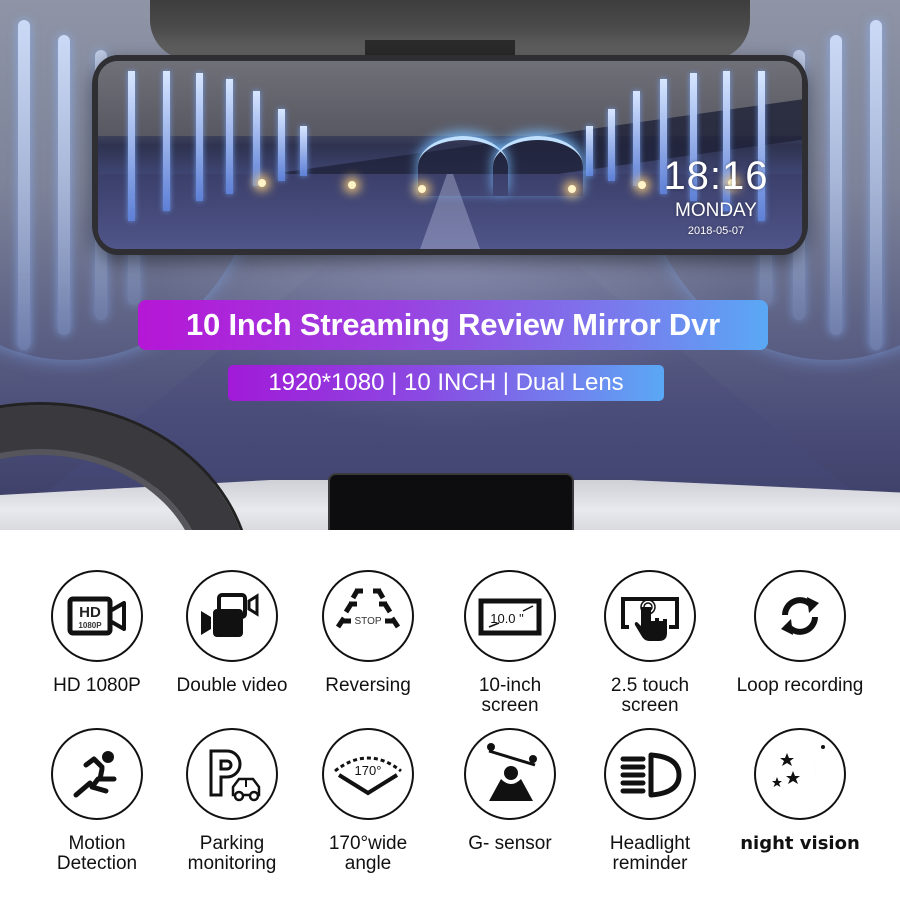 This screenshot has width=900, height=900. I want to click on icon-text-1080p: 1080P, so click(90, 625).